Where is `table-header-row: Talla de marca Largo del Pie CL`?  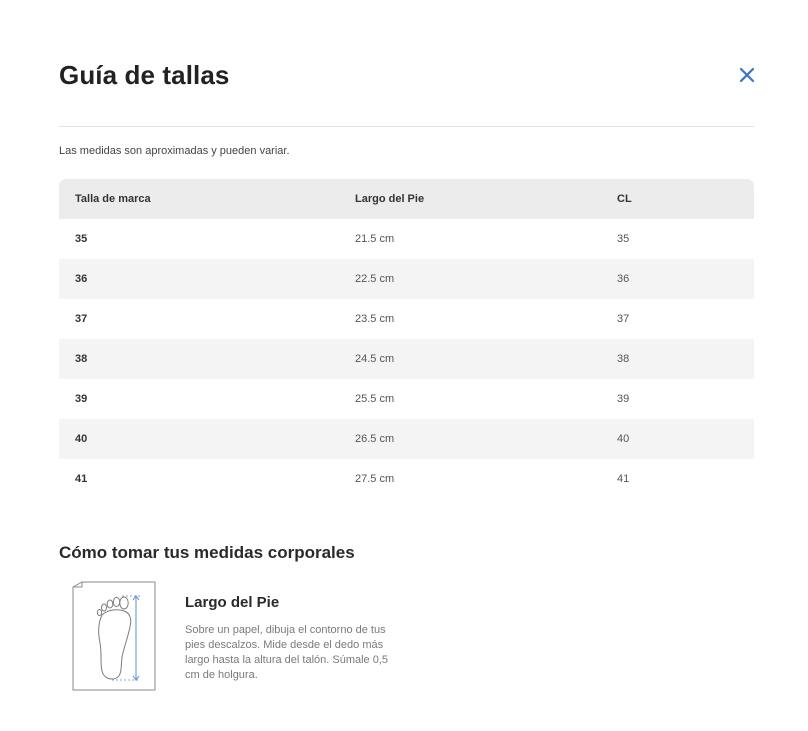
table-header-row: Talla de marca Largo del Pie CL is located at coordinates (406, 199).